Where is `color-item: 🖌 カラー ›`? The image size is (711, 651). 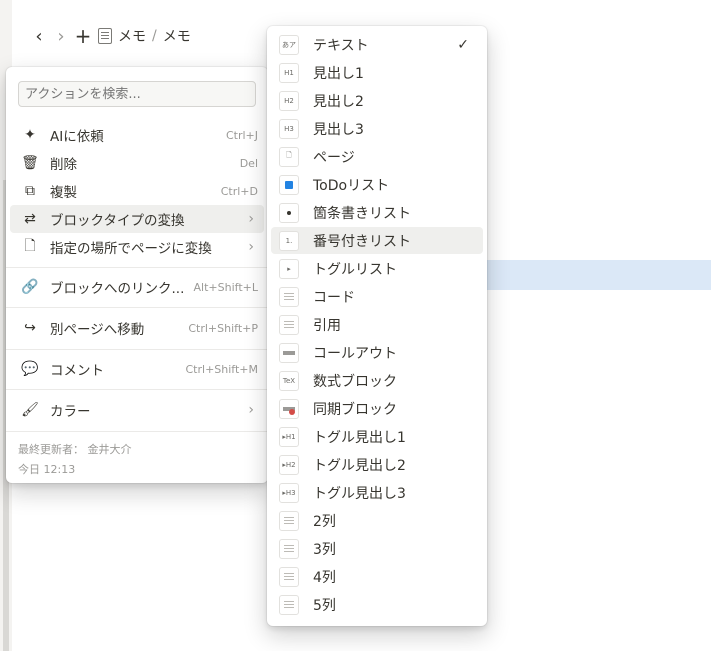
color-item: 🖌 カラー › is located at coordinates (137, 410).